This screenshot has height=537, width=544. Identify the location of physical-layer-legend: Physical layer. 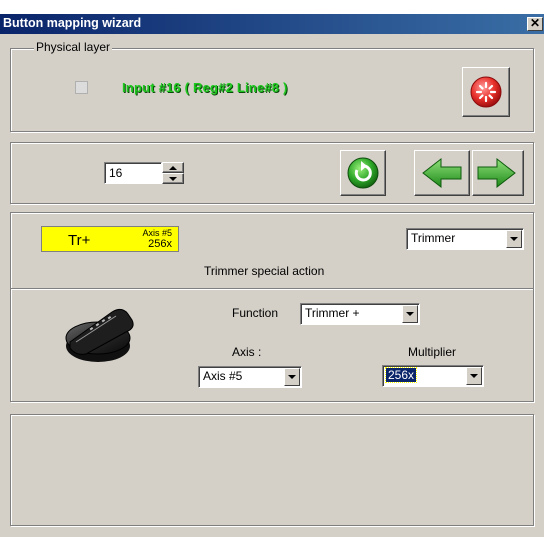
(73, 47).